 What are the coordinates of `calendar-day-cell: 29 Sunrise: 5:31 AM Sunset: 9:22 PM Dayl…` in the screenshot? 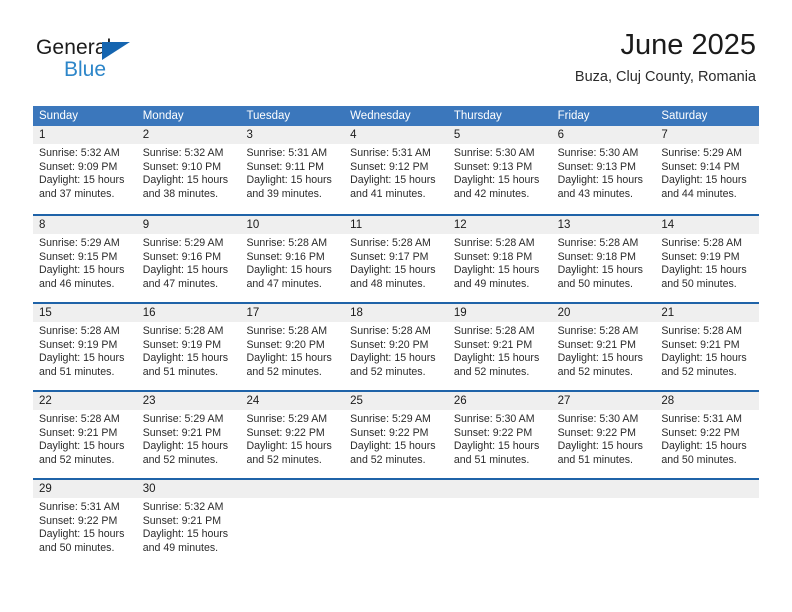 It's located at (85, 523).